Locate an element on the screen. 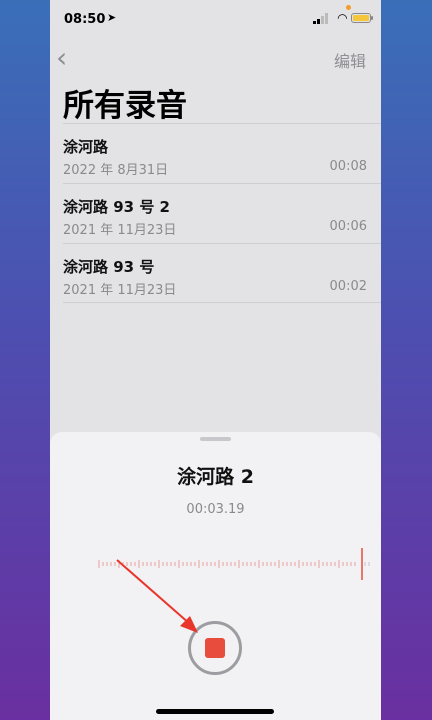  recording-duration: 00:06 is located at coordinates (348, 226).